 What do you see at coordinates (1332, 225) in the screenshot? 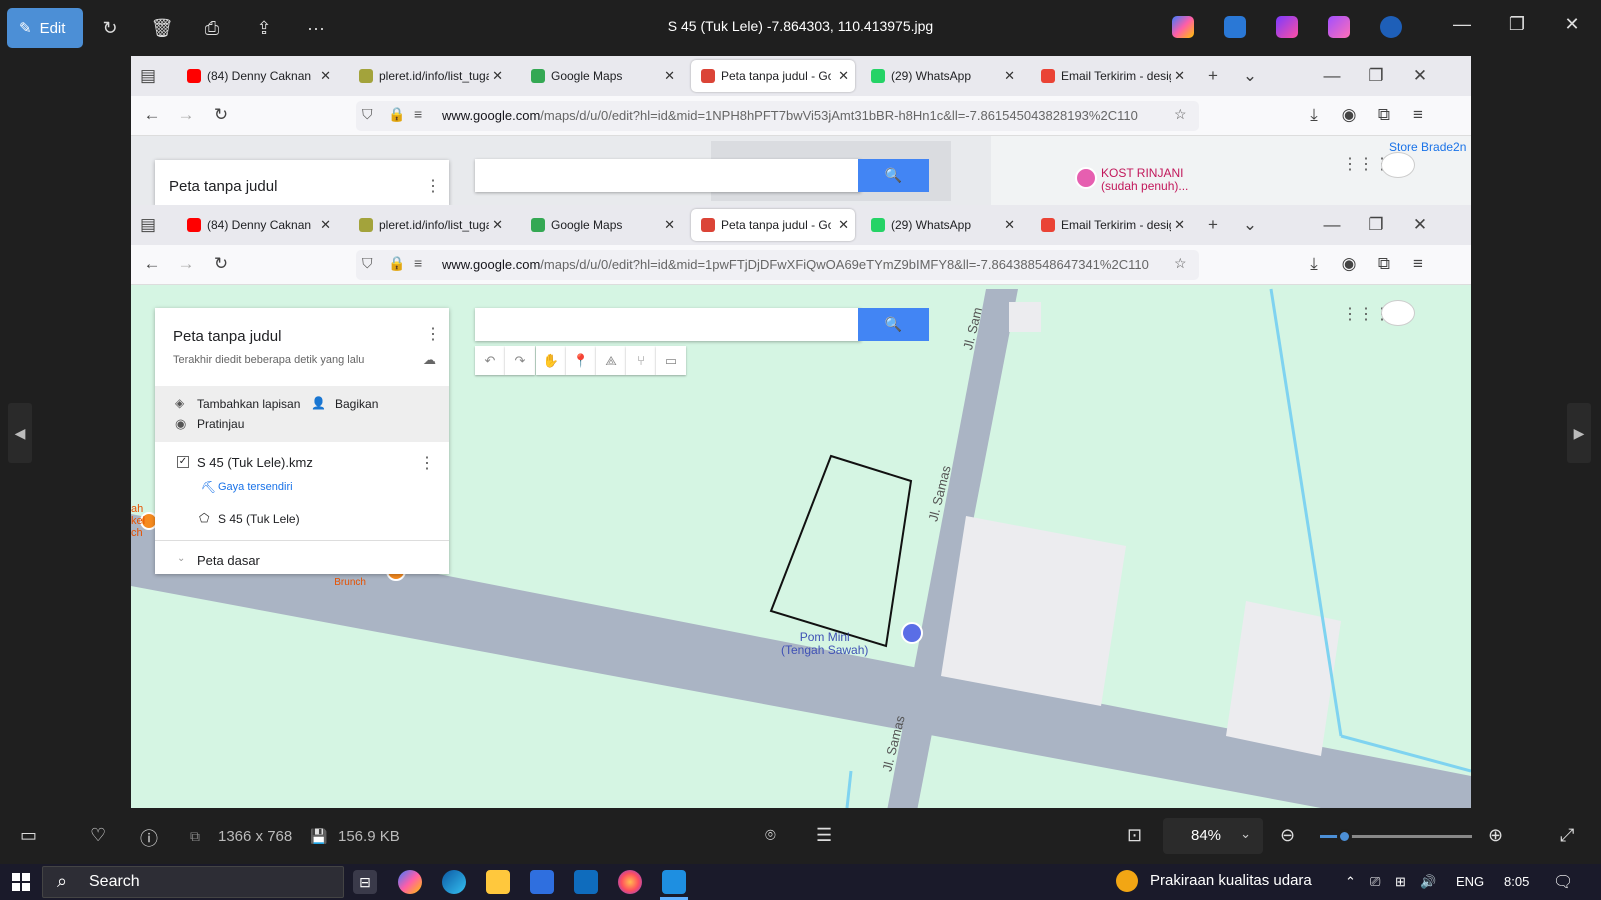
I see `main-minimize-icon: —` at bounding box center [1332, 225].